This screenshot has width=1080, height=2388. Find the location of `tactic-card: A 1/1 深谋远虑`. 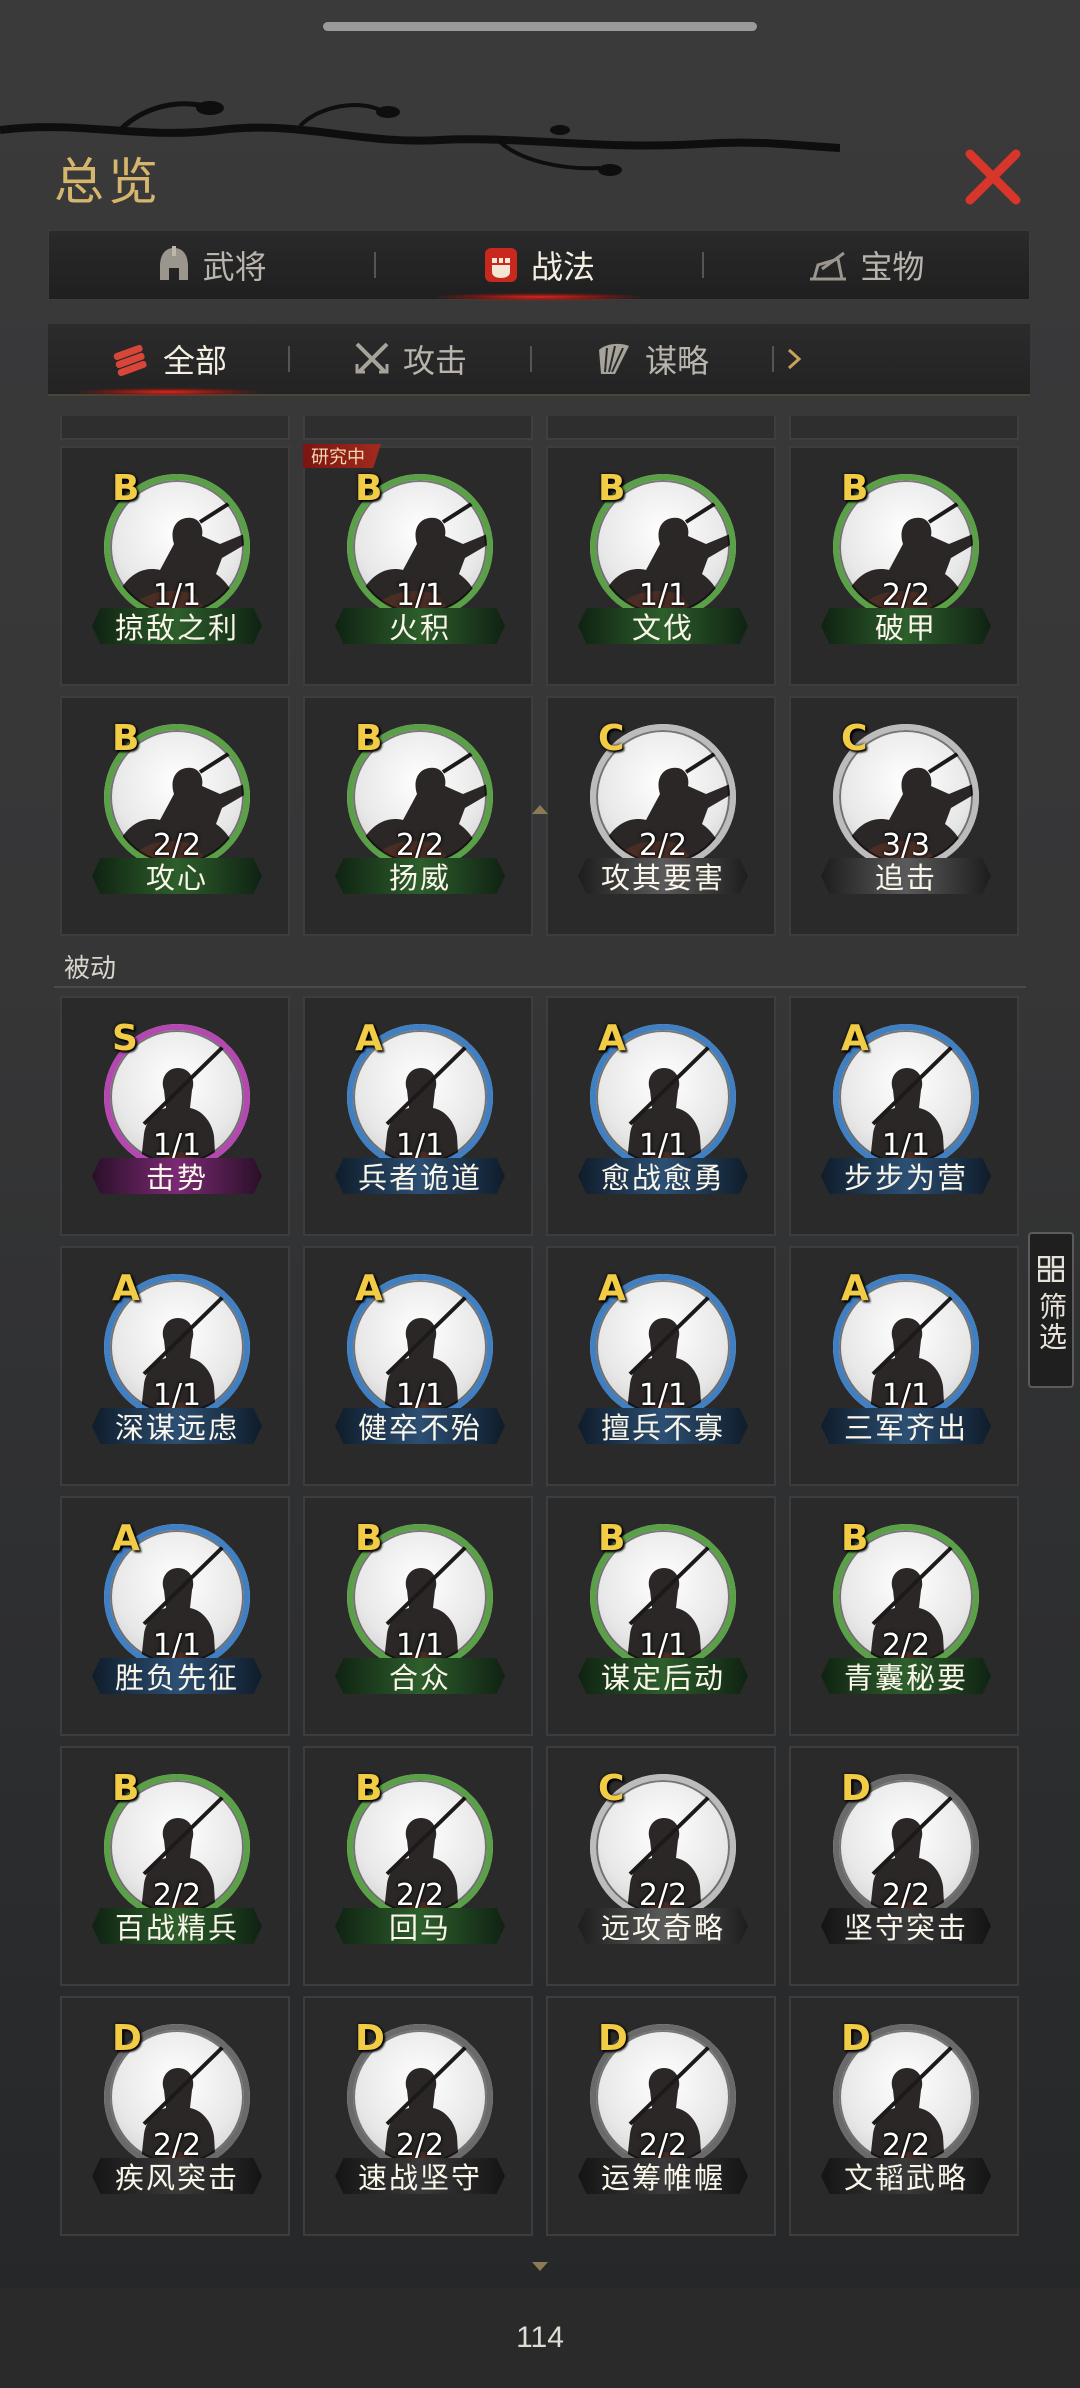

tactic-card: A 1/1 深谋远虑 is located at coordinates (175, 1366).